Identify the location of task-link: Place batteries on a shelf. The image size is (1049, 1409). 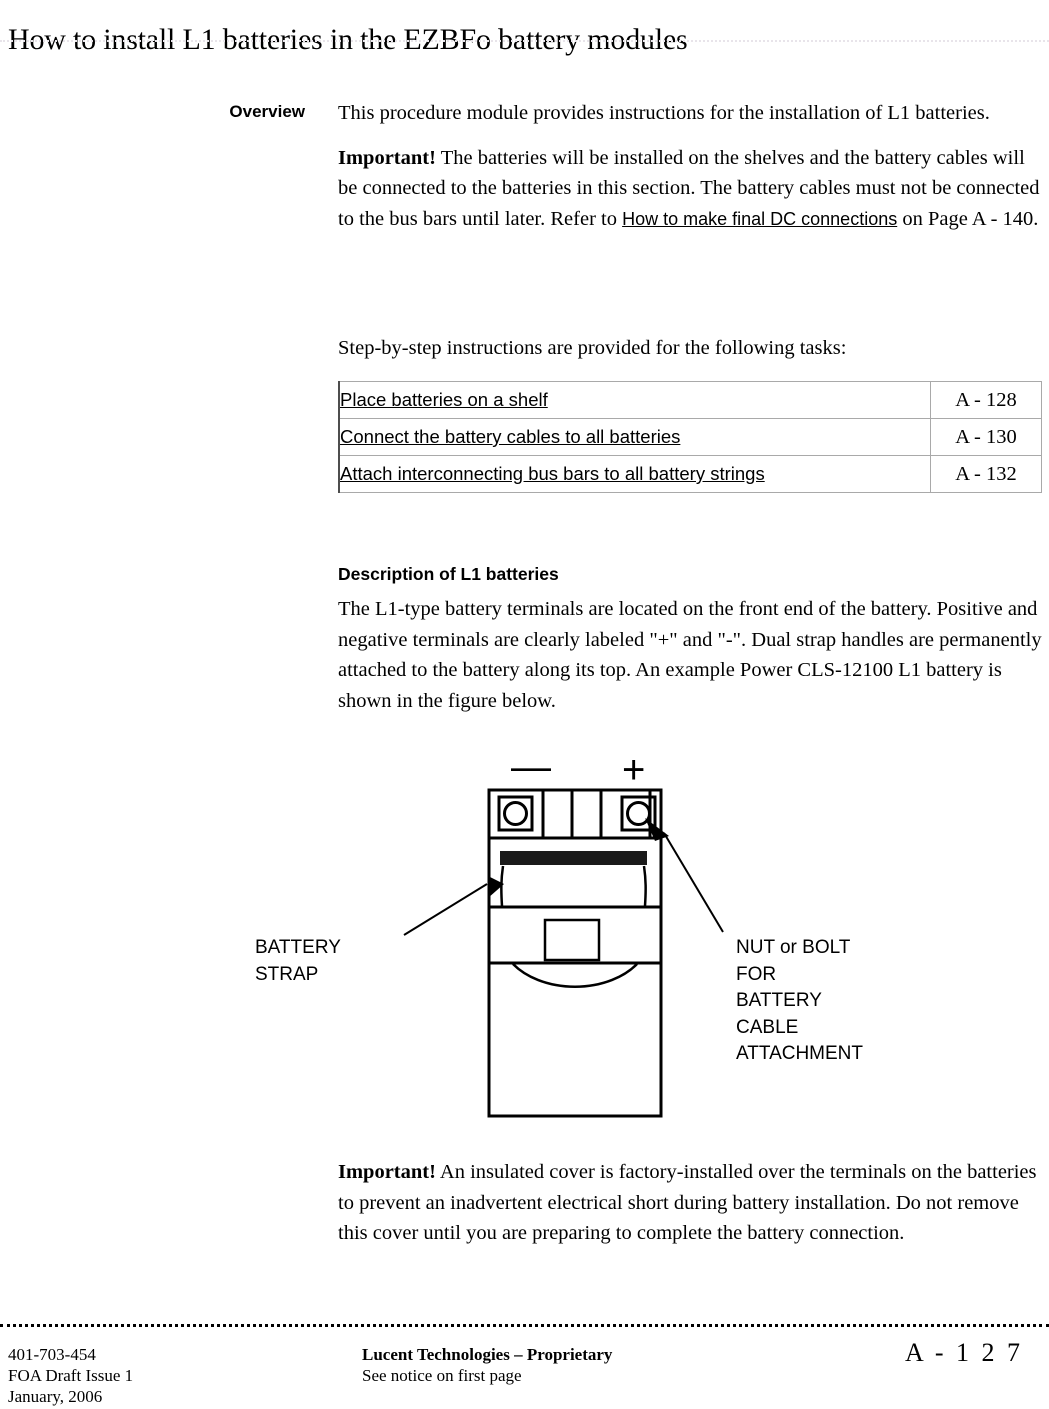
(444, 399).